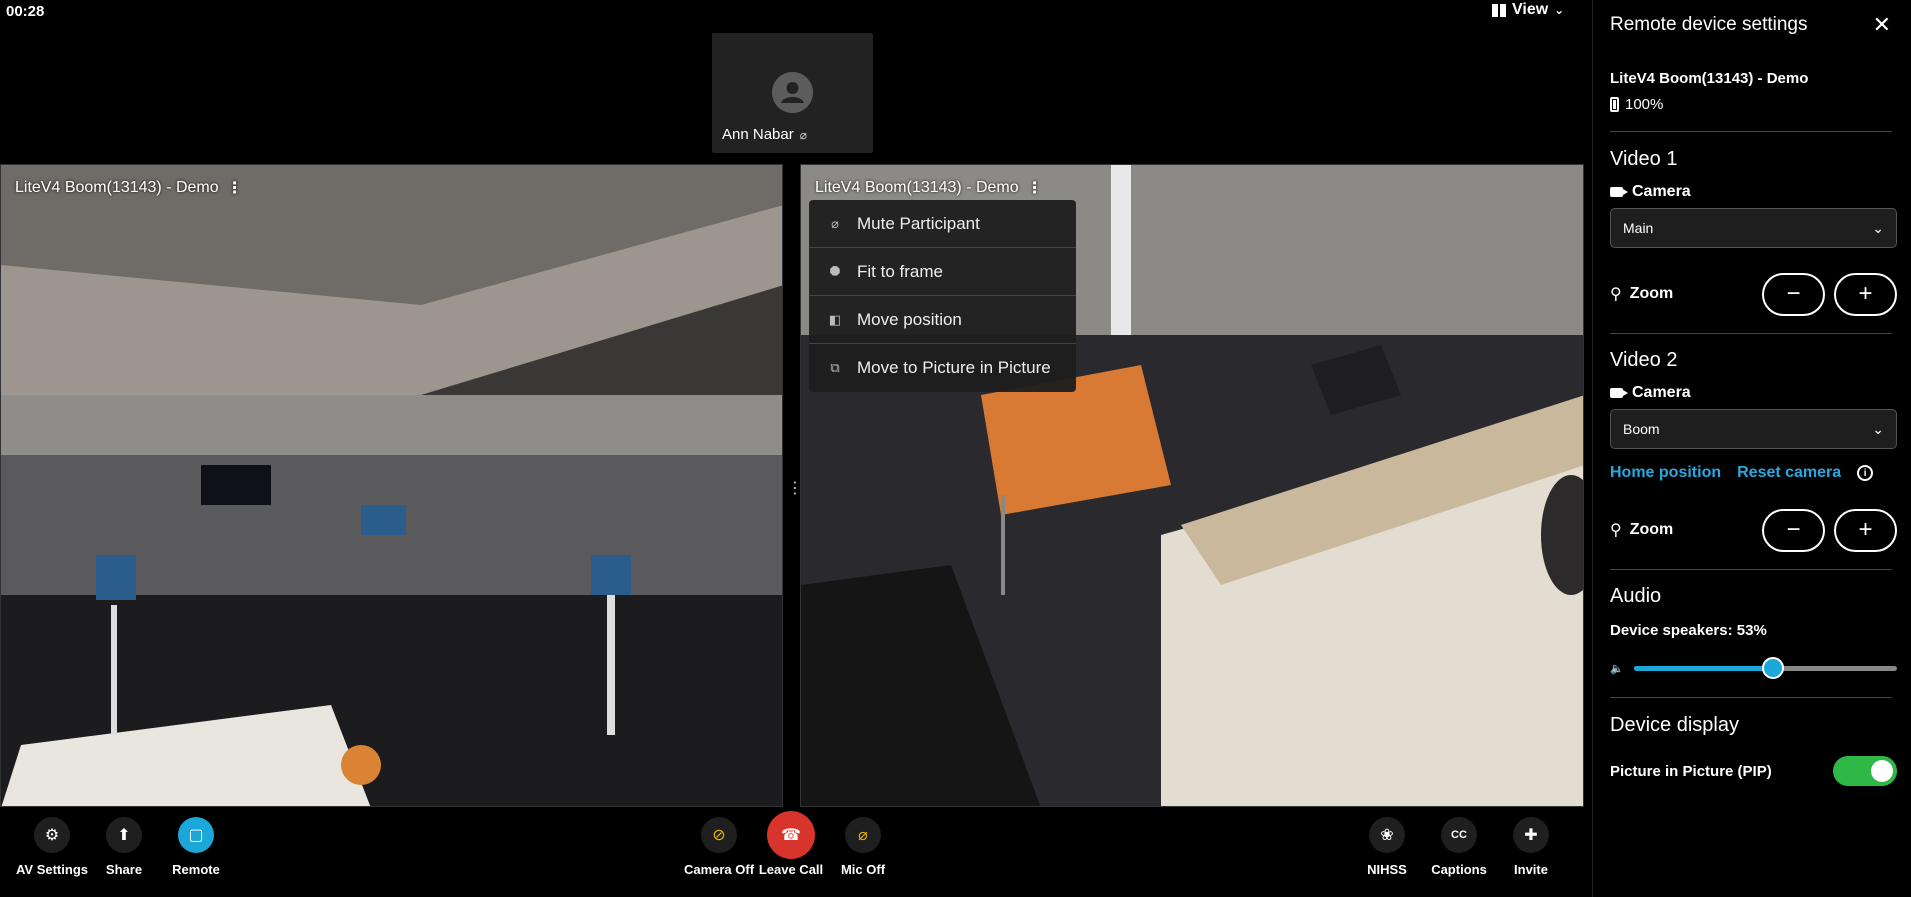 Image resolution: width=1911 pixels, height=897 pixels. I want to click on captions-icon: CC, so click(1459, 835).